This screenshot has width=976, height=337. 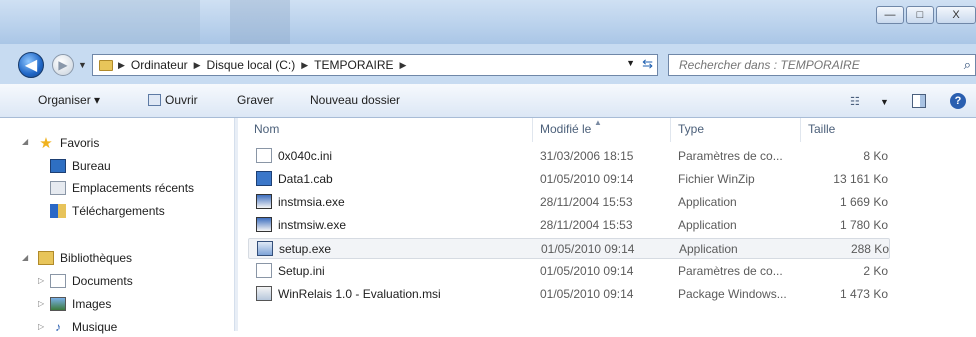 What do you see at coordinates (82, 65) in the screenshot?
I see `recent-pages-dropdown: ▼` at bounding box center [82, 65].